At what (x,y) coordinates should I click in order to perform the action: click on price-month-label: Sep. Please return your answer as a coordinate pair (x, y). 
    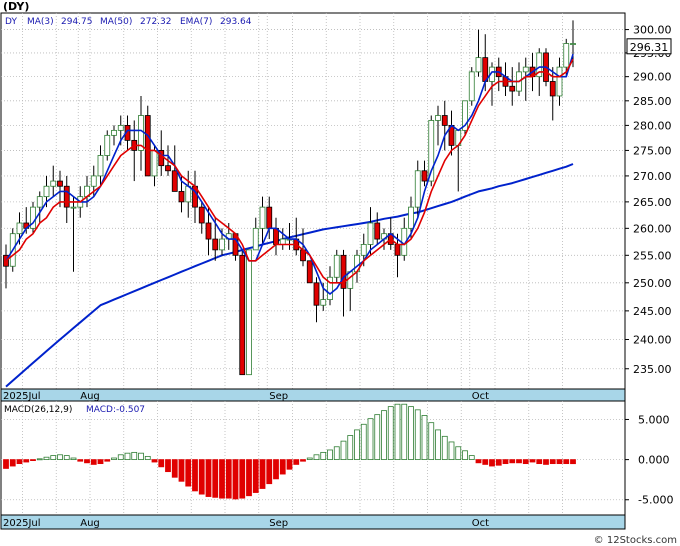
    Looking at the image, I should click on (278, 396).